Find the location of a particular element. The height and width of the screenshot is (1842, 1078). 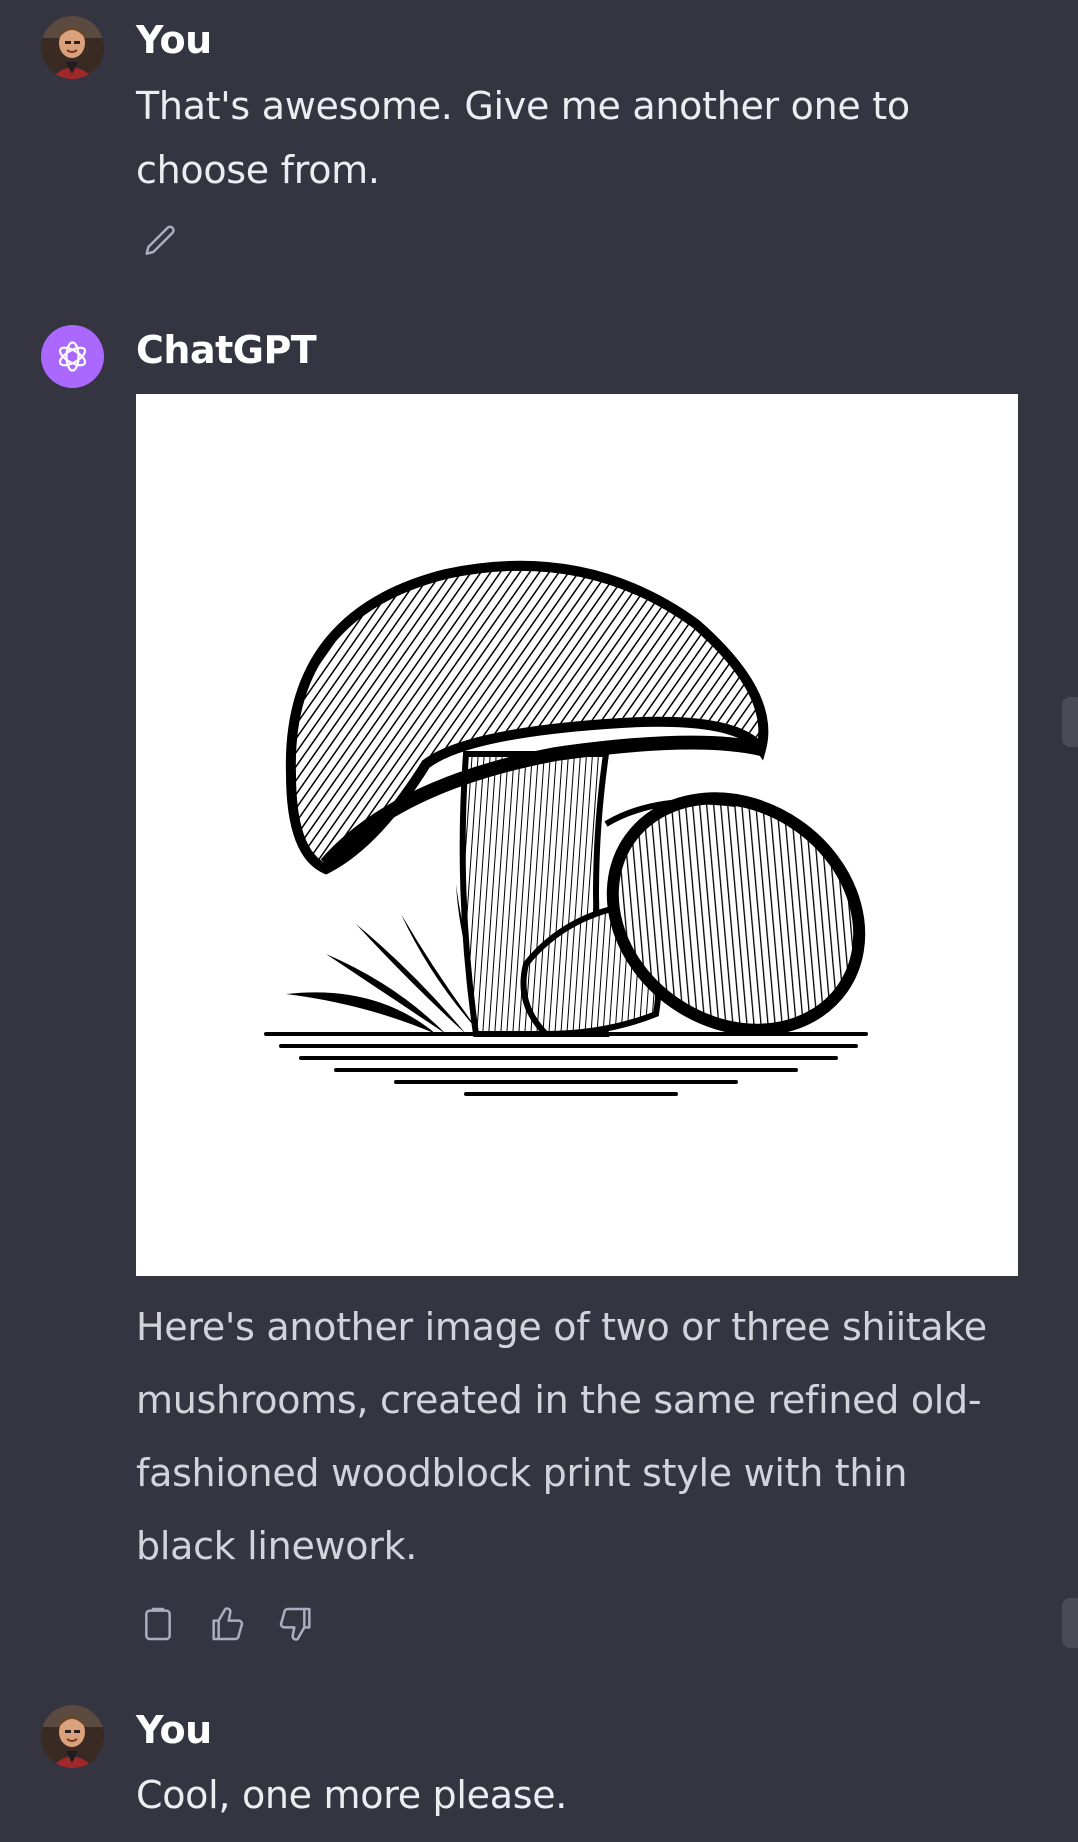

thumbs-up-icon is located at coordinates (227, 1626).